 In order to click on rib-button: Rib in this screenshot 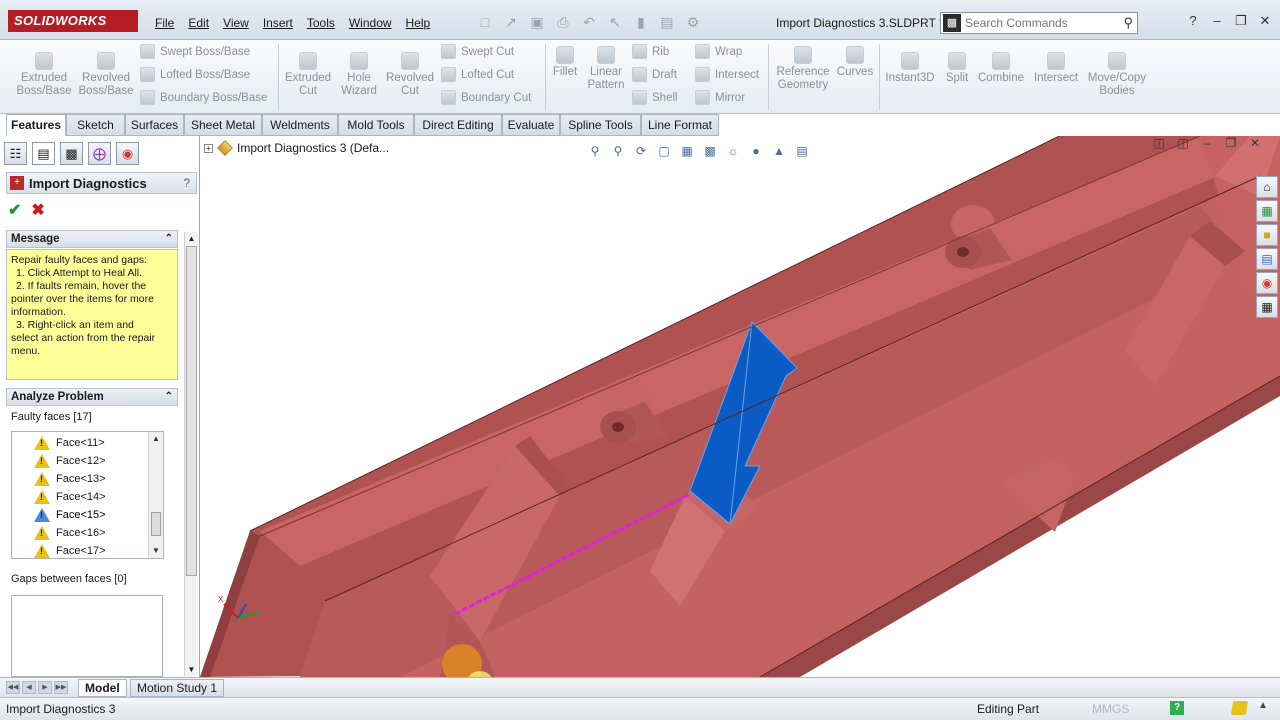, I will do `click(650, 51)`.